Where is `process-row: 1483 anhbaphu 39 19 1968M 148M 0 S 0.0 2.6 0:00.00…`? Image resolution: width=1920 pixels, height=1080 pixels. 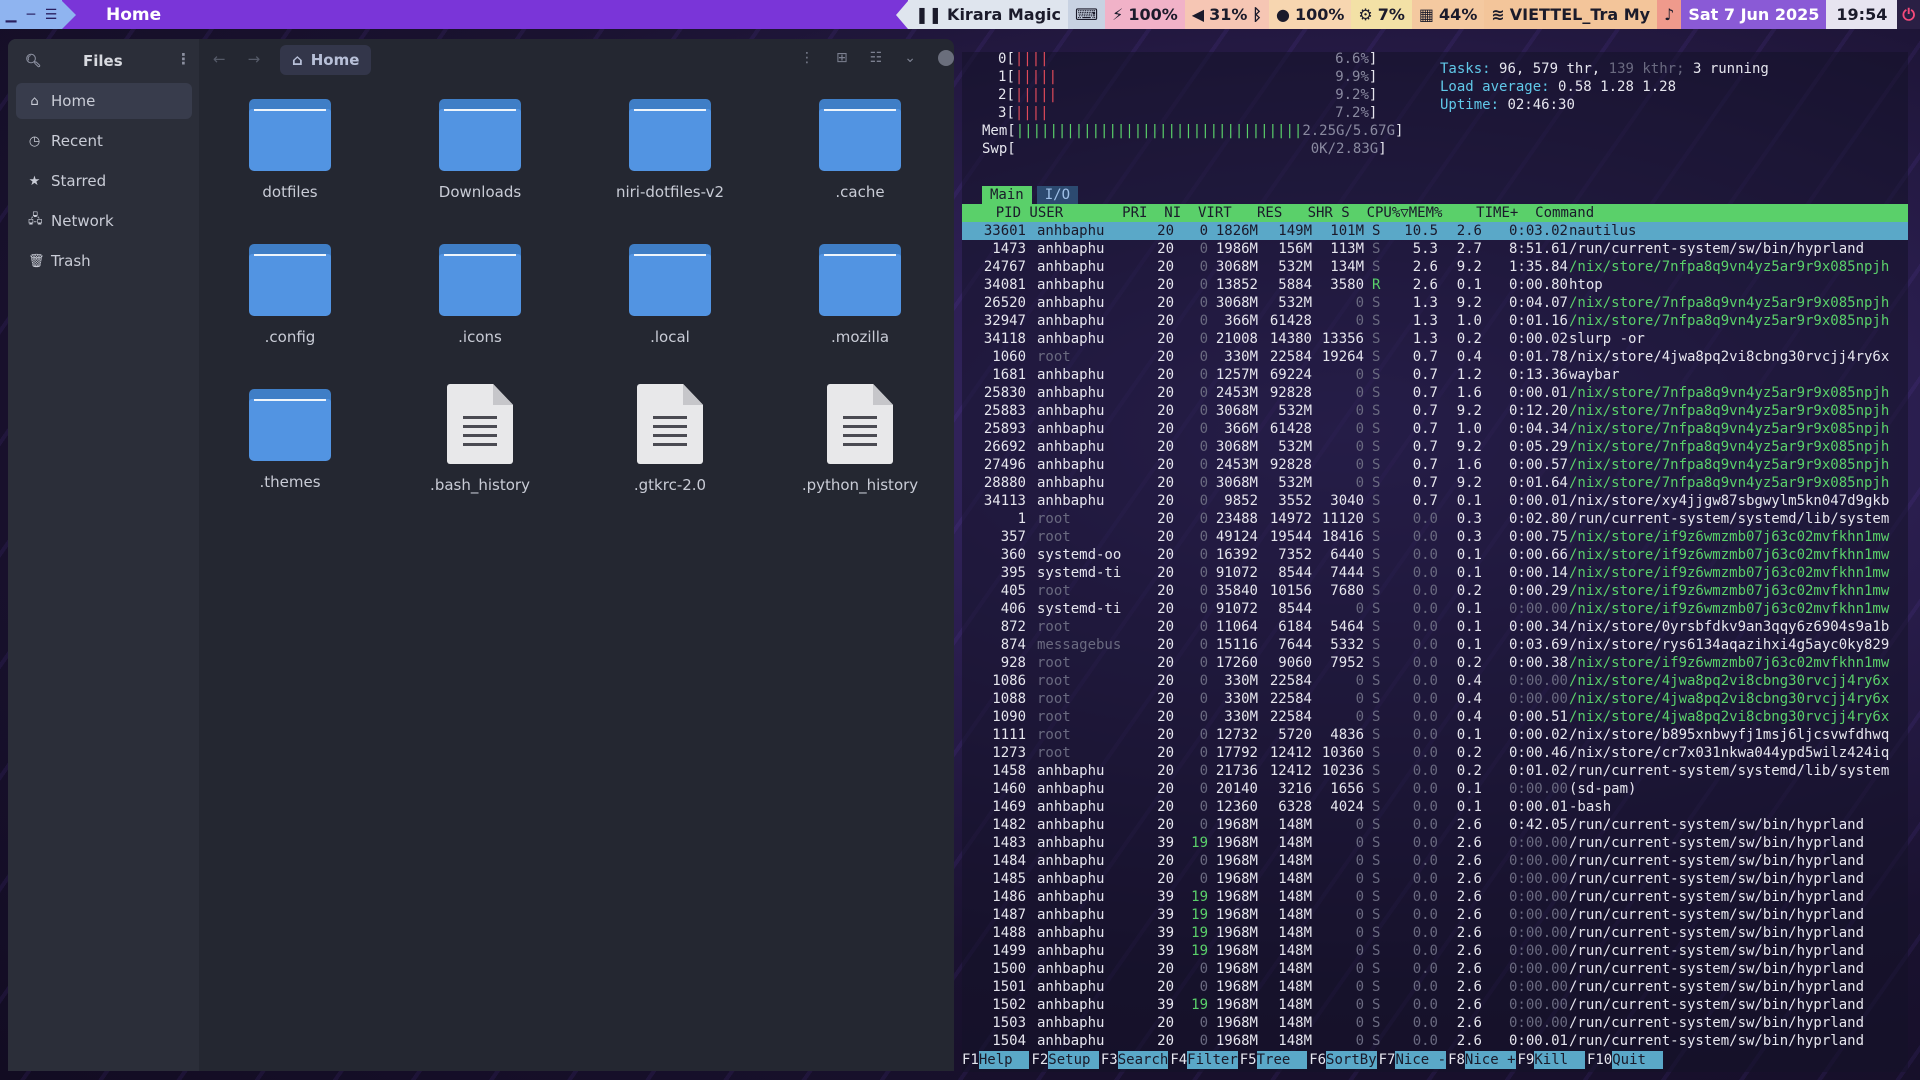 process-row: 1483 anhbaphu 39 19 1968M 148M 0 S 0.0 2.6 0:00.00… is located at coordinates (1435, 843).